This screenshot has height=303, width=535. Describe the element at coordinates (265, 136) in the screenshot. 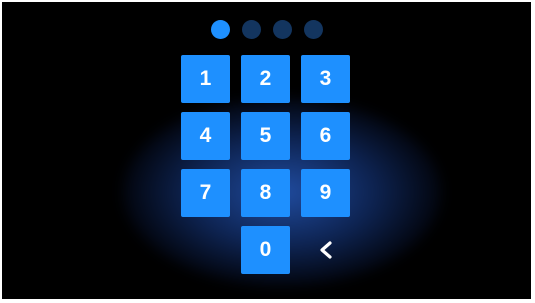

I see `key-5-button: 5` at that location.